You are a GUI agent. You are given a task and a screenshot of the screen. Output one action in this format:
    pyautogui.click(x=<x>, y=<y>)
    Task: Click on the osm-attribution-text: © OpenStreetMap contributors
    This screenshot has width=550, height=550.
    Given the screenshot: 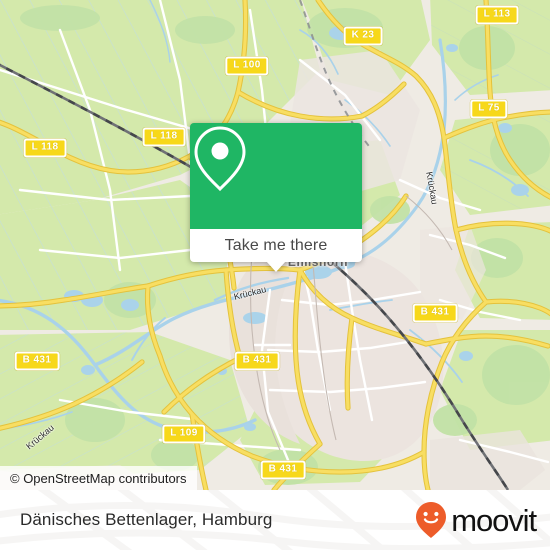 What is the action you would take?
    pyautogui.click(x=98, y=478)
    